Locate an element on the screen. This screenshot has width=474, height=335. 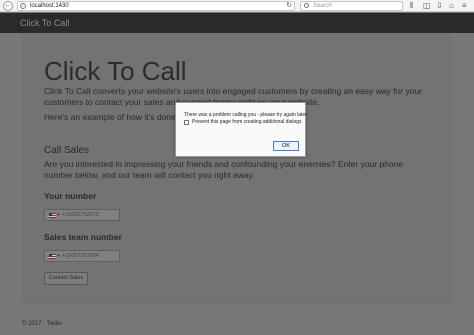
back-button: ← is located at coordinates (8, 6).